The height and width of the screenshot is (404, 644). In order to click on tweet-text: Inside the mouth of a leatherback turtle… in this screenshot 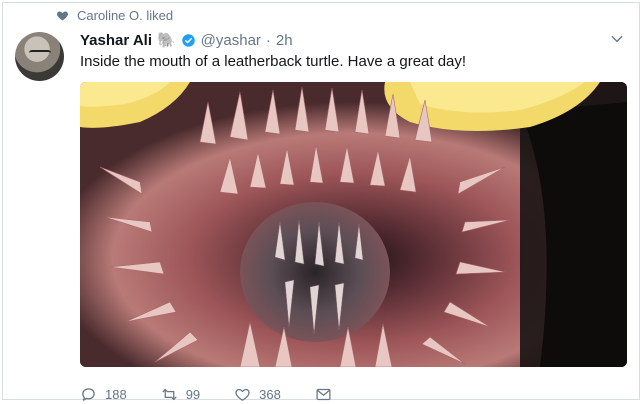, I will do `click(273, 61)`.